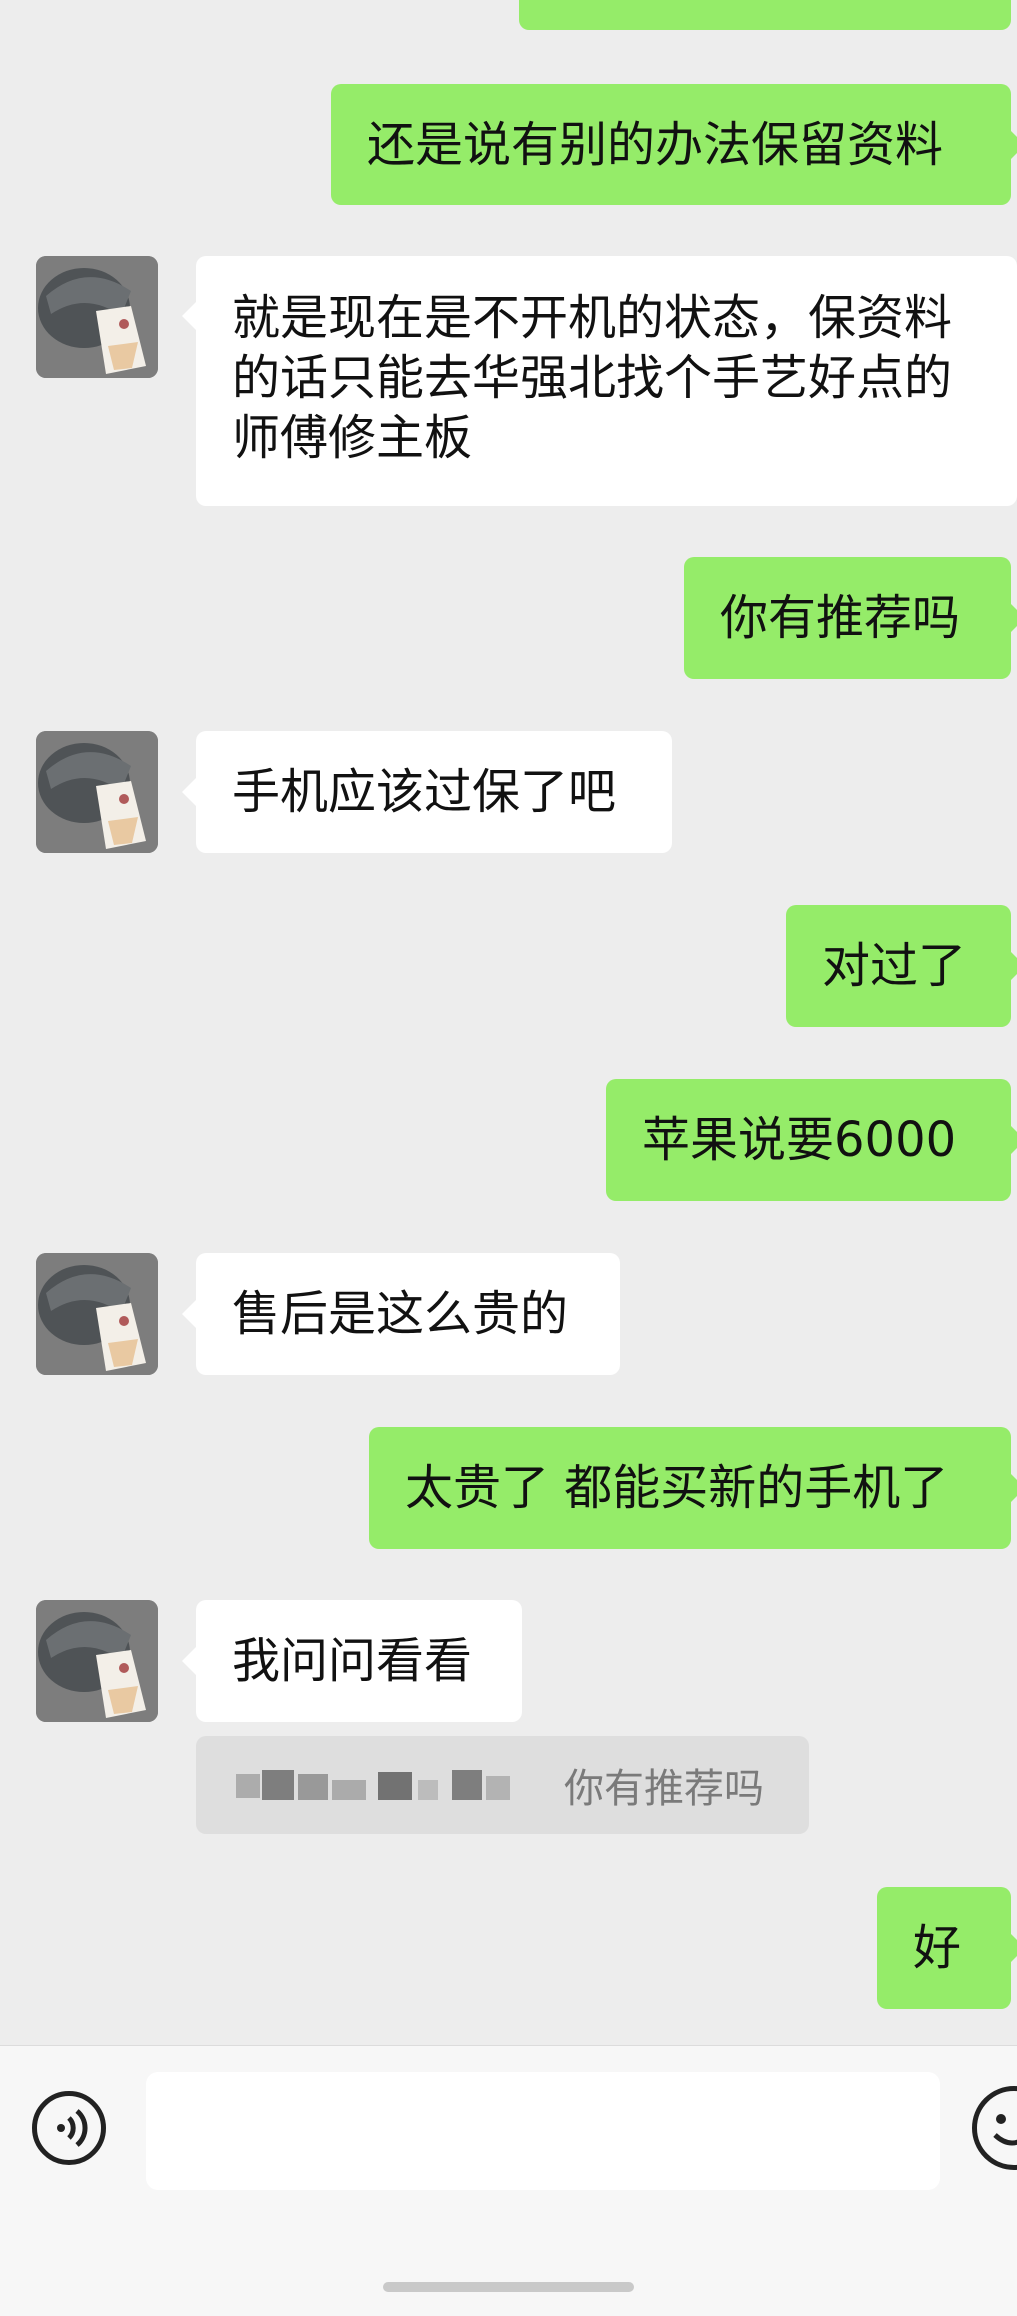  What do you see at coordinates (765, 15) in the screenshot?
I see `sent-message-partial` at bounding box center [765, 15].